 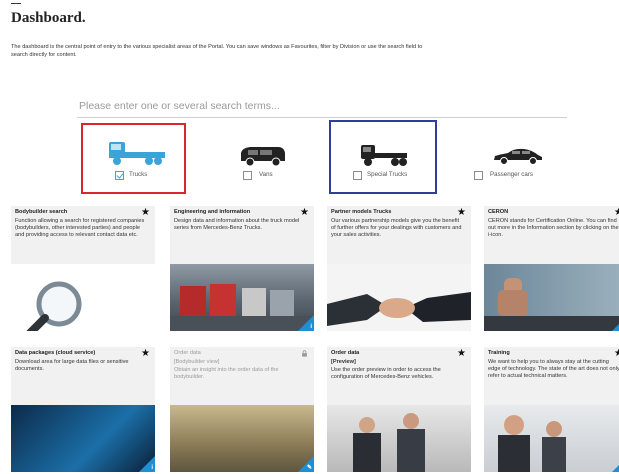 I want to click on lock-icon, so click(x=304, y=353).